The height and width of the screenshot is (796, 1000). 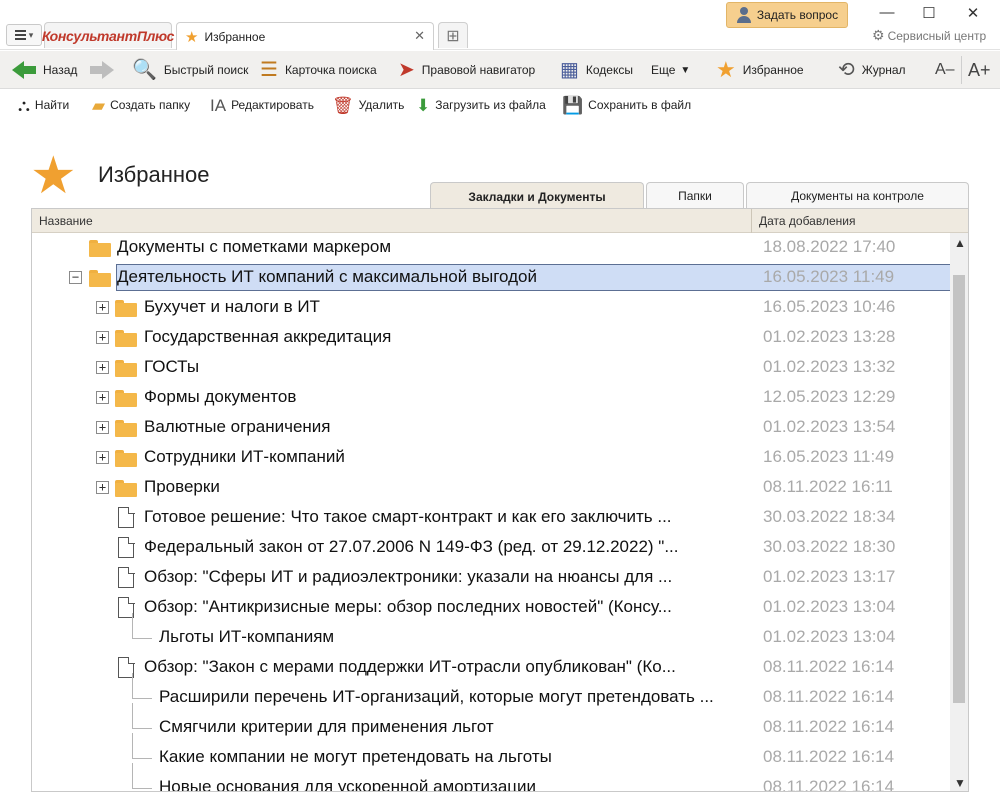 I want to click on quick-search-button: 🔍 Быстрый поиск, so click(x=190, y=70).